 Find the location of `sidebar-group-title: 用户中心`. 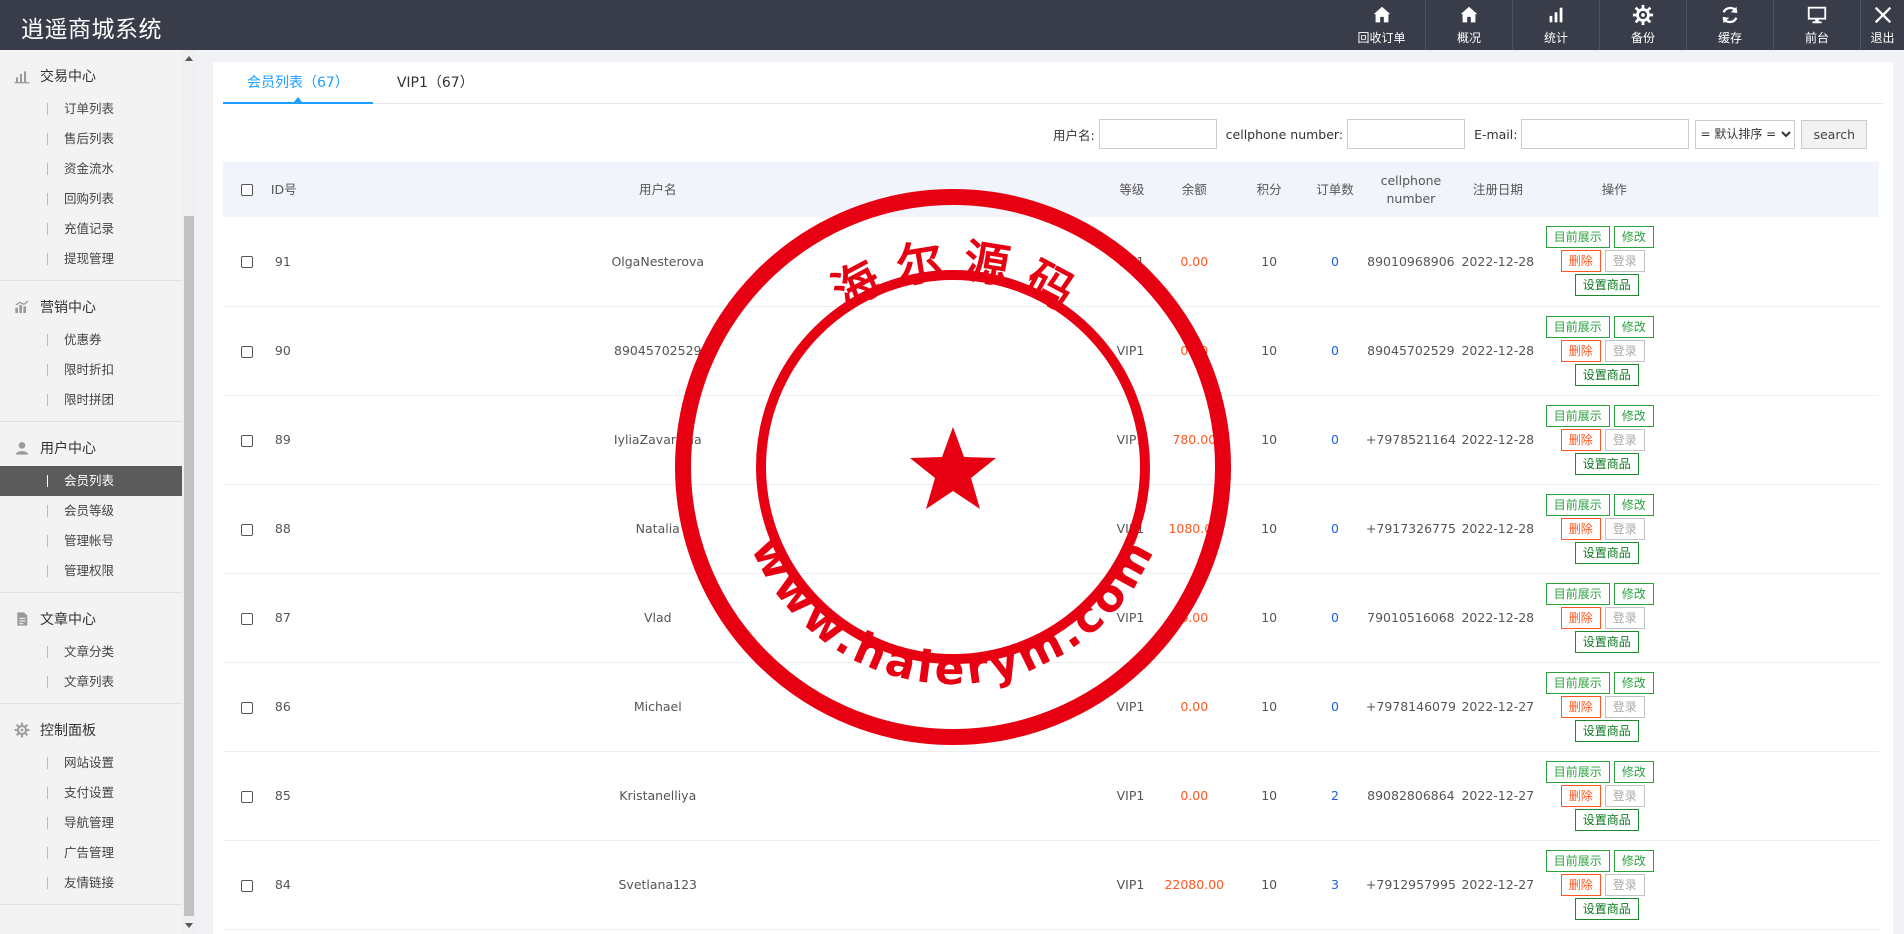

sidebar-group-title: 用户中心 is located at coordinates (91, 448).